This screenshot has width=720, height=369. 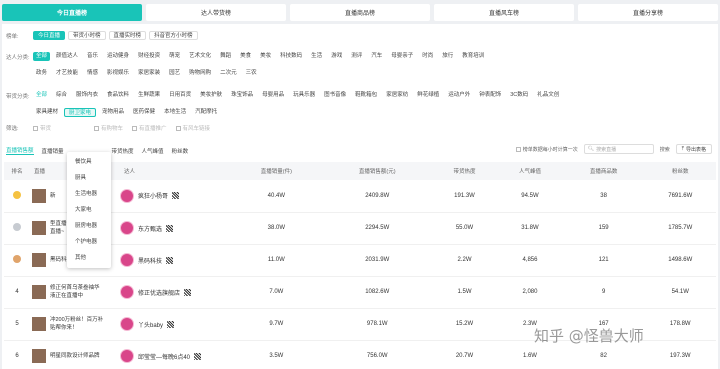 I want to click on talent-option: 萌宠, so click(x=175, y=56).